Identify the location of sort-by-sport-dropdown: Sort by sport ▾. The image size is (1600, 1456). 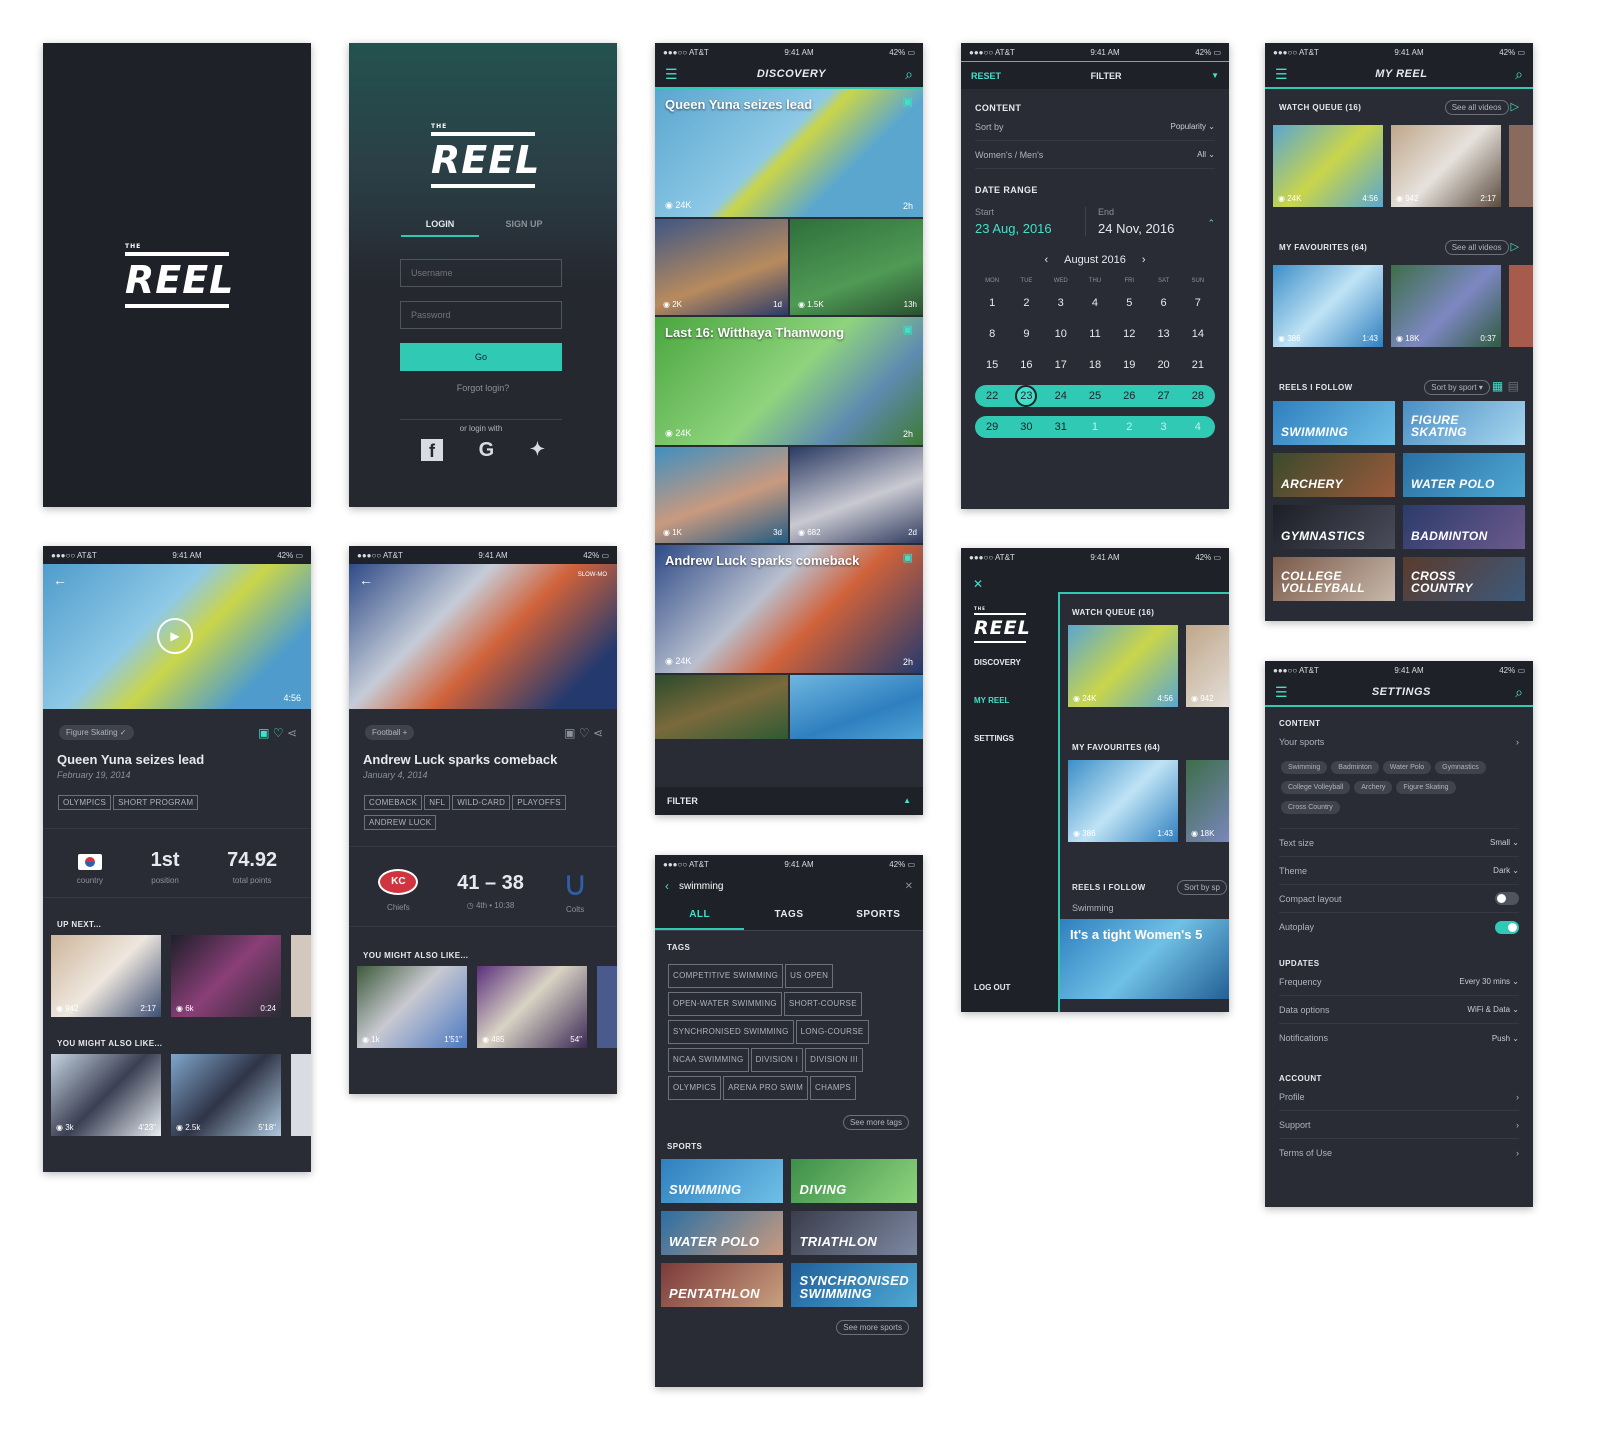
(1457, 387).